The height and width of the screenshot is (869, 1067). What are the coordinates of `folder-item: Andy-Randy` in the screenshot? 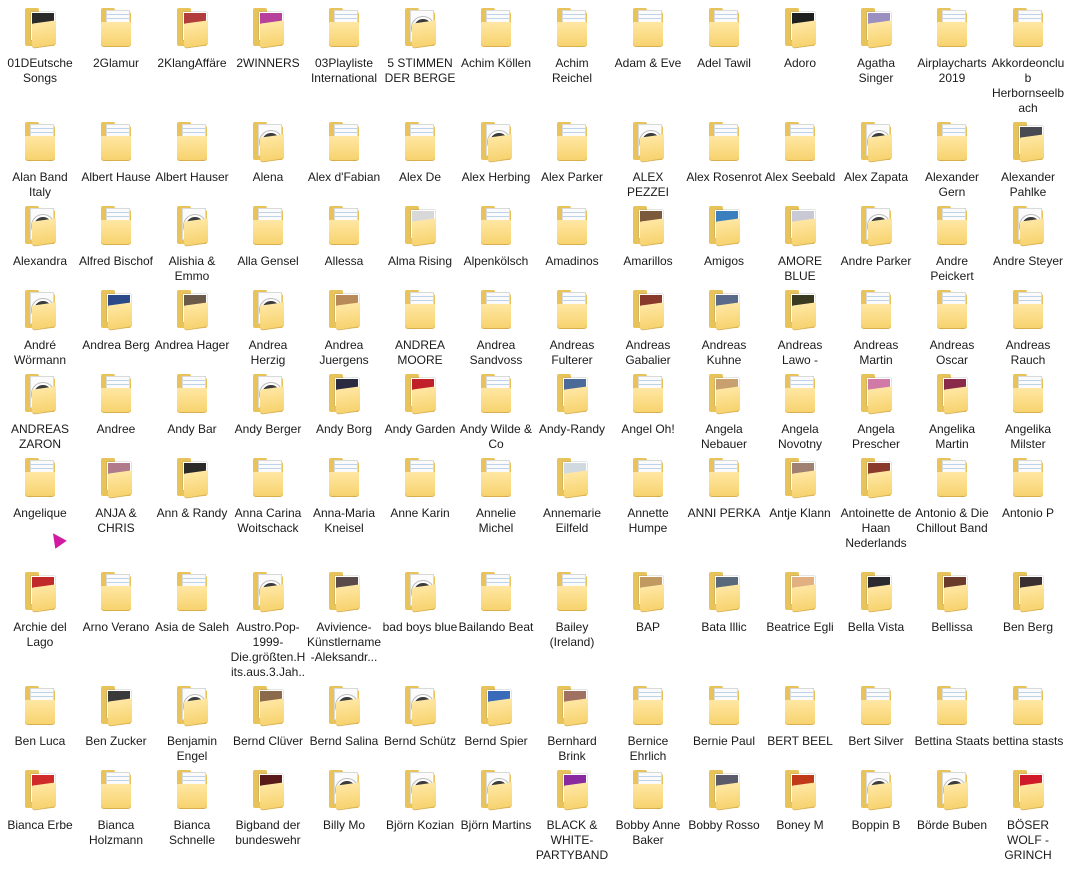 It's located at (572, 404).